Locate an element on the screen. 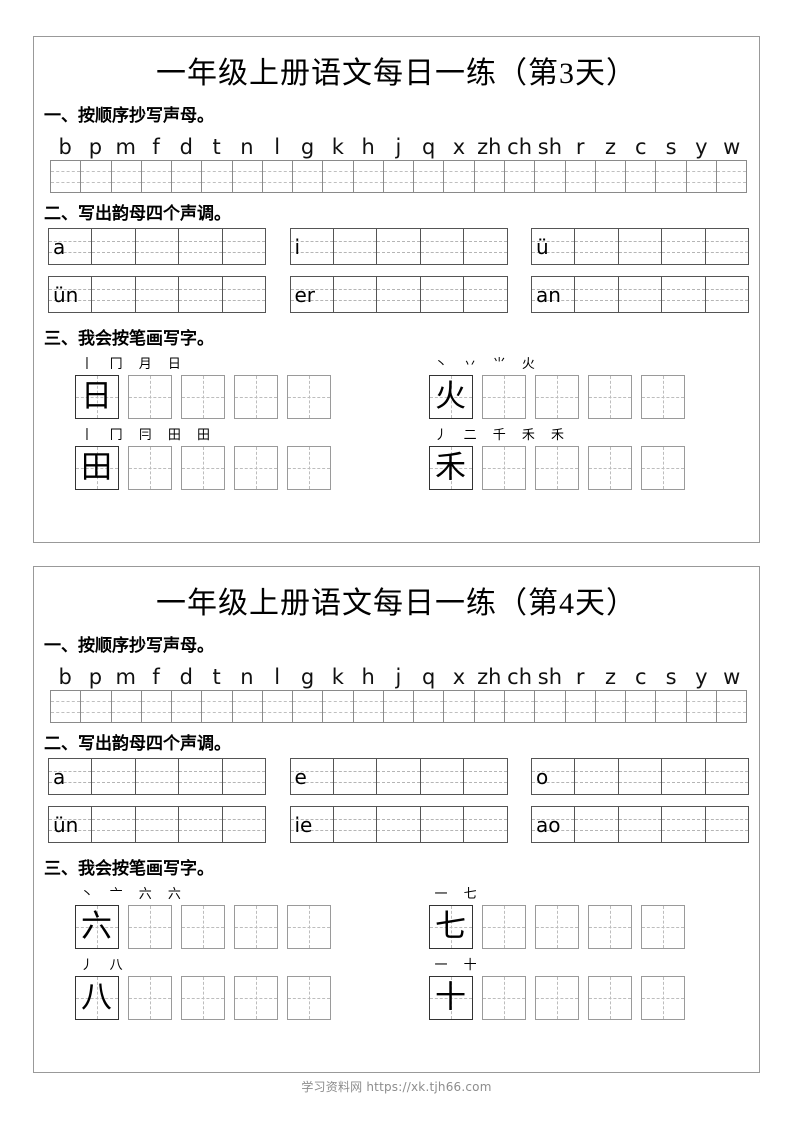 Image resolution: width=793 pixels, height=1122 pixels. tianzige-model-cell: 十 is located at coordinates (450, 998).